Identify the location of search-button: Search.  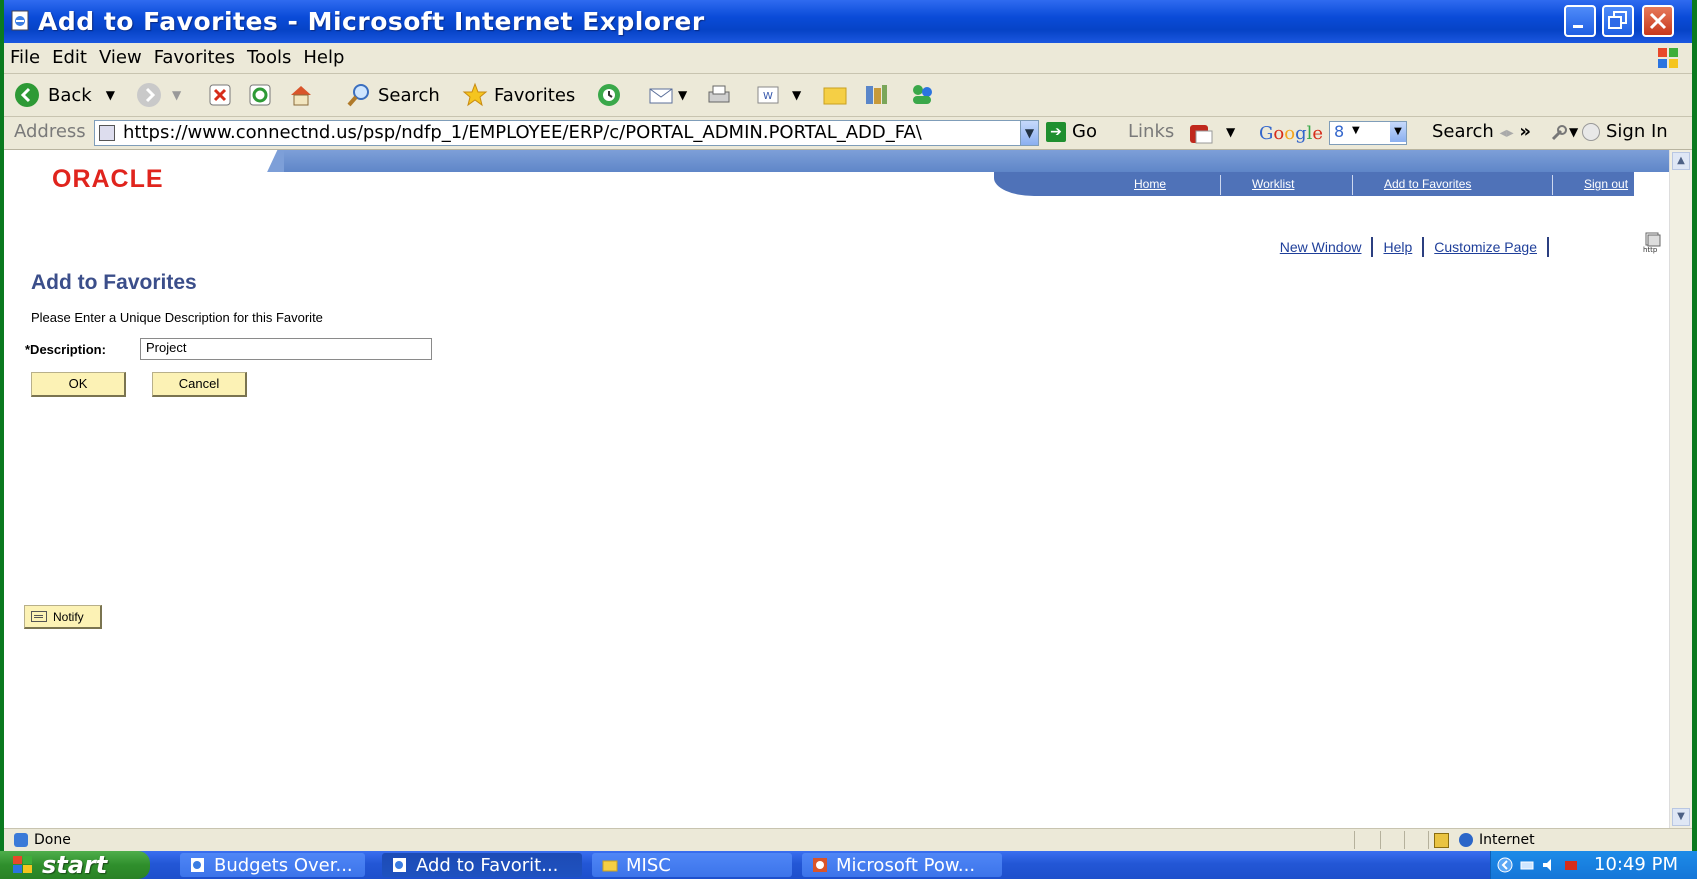
(393, 95).